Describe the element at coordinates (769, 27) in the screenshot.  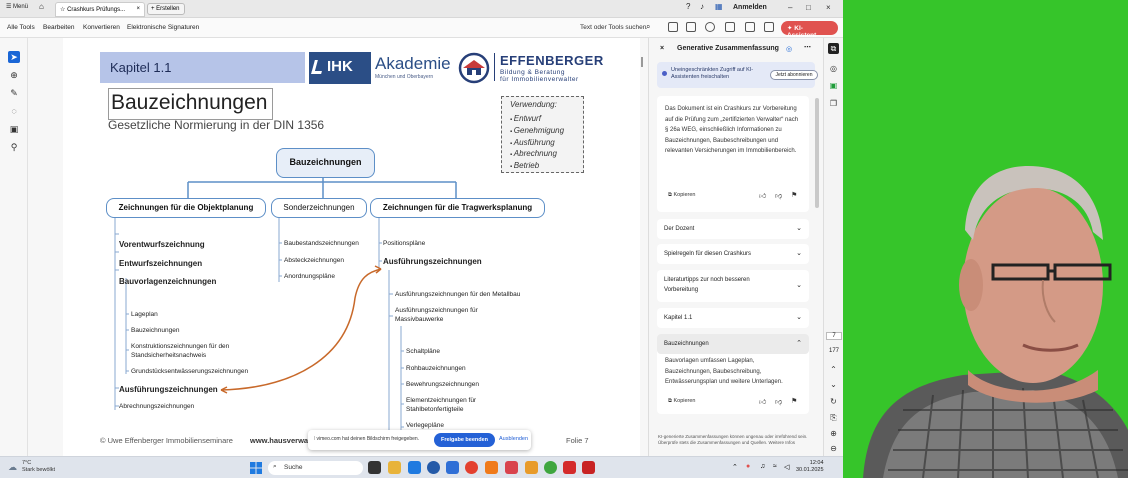
I see `mail-icon` at that location.